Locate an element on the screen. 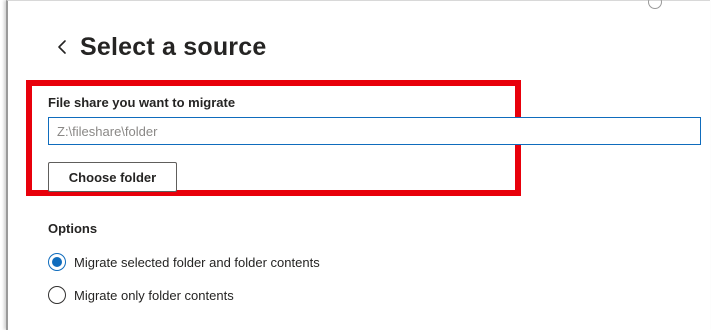  choose-folder-button: Choose folder is located at coordinates (112, 177).